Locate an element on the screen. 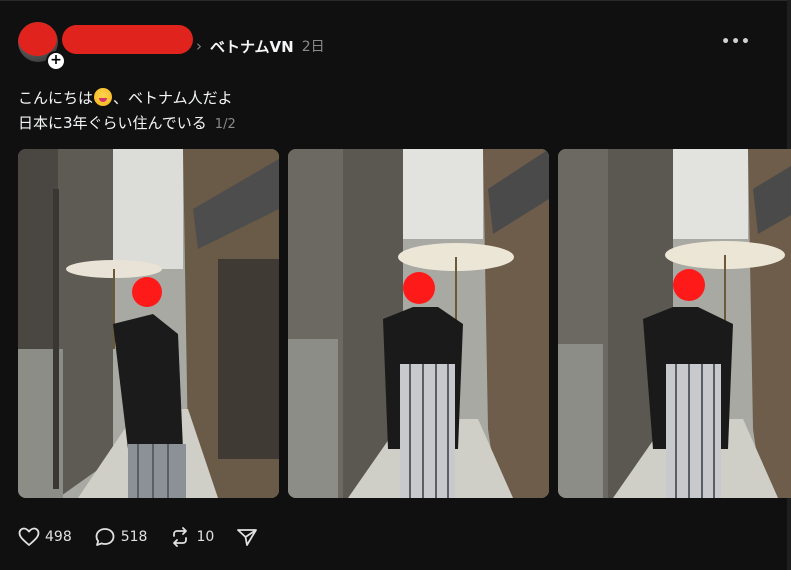  username-redaction is located at coordinates (127, 39).